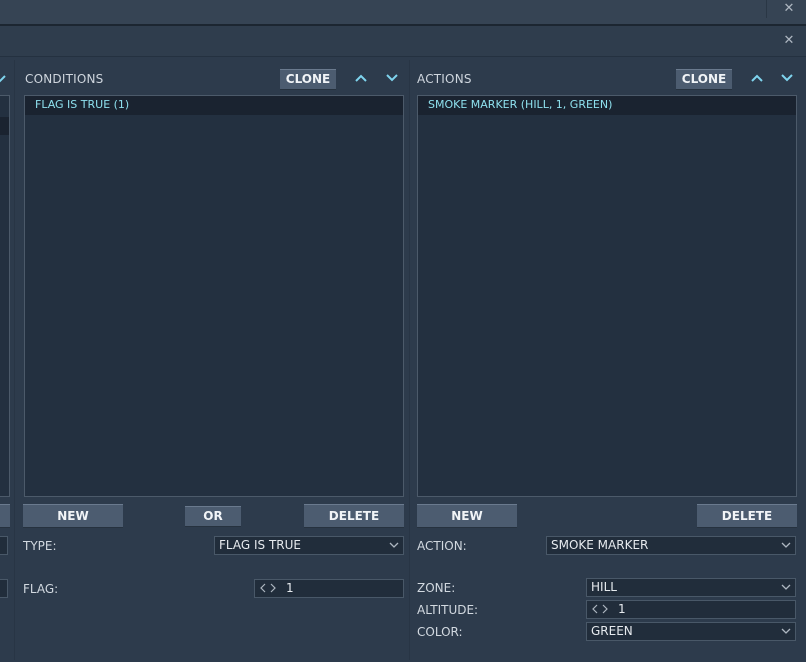 This screenshot has width=806, height=662. Describe the element at coordinates (73, 516) in the screenshot. I see `new-condition-button: NEW` at that location.